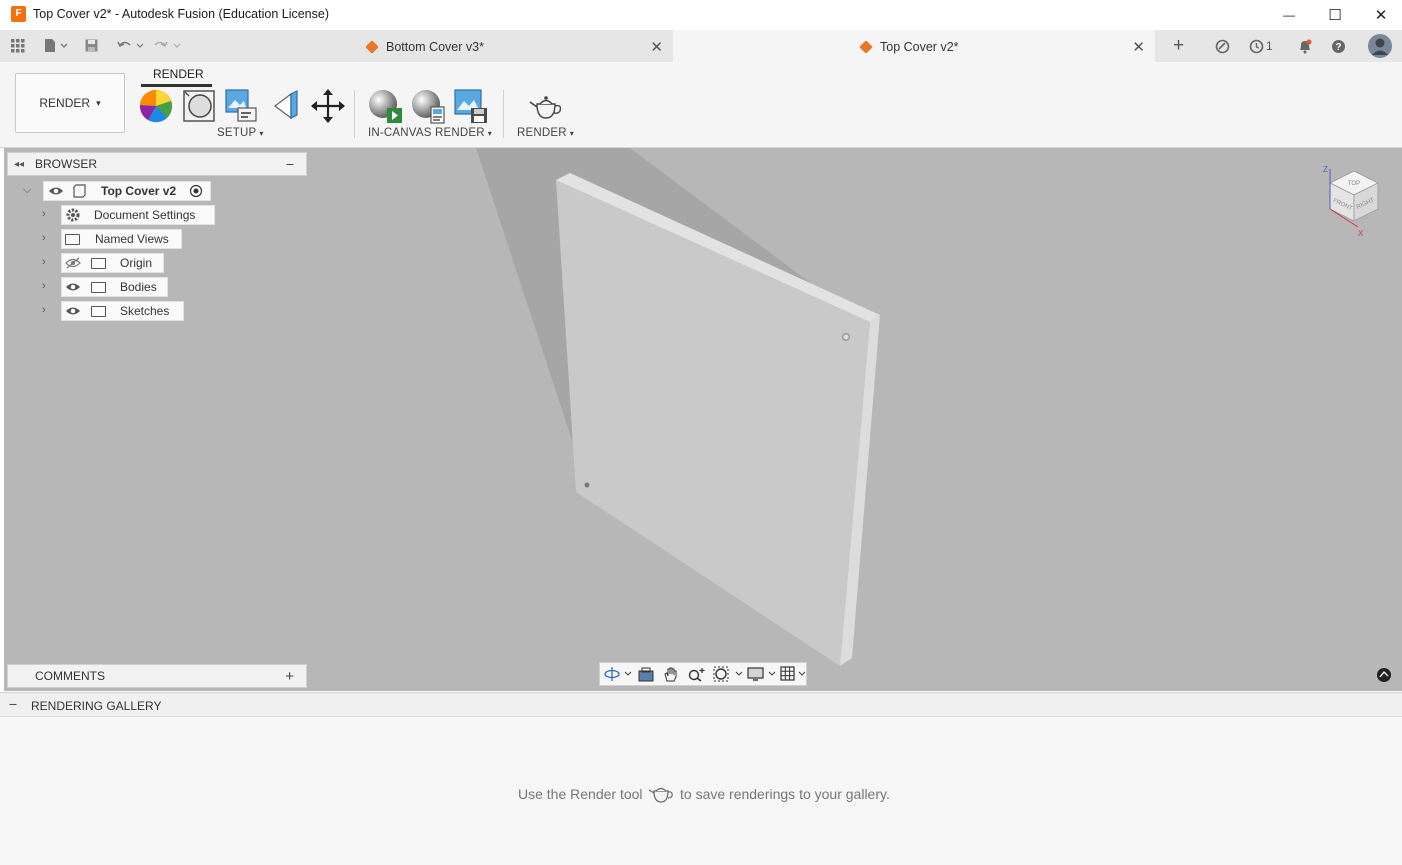 This screenshot has height=865, width=1402. Describe the element at coordinates (1380, 15) in the screenshot. I see `close-window-button: ✕` at that location.